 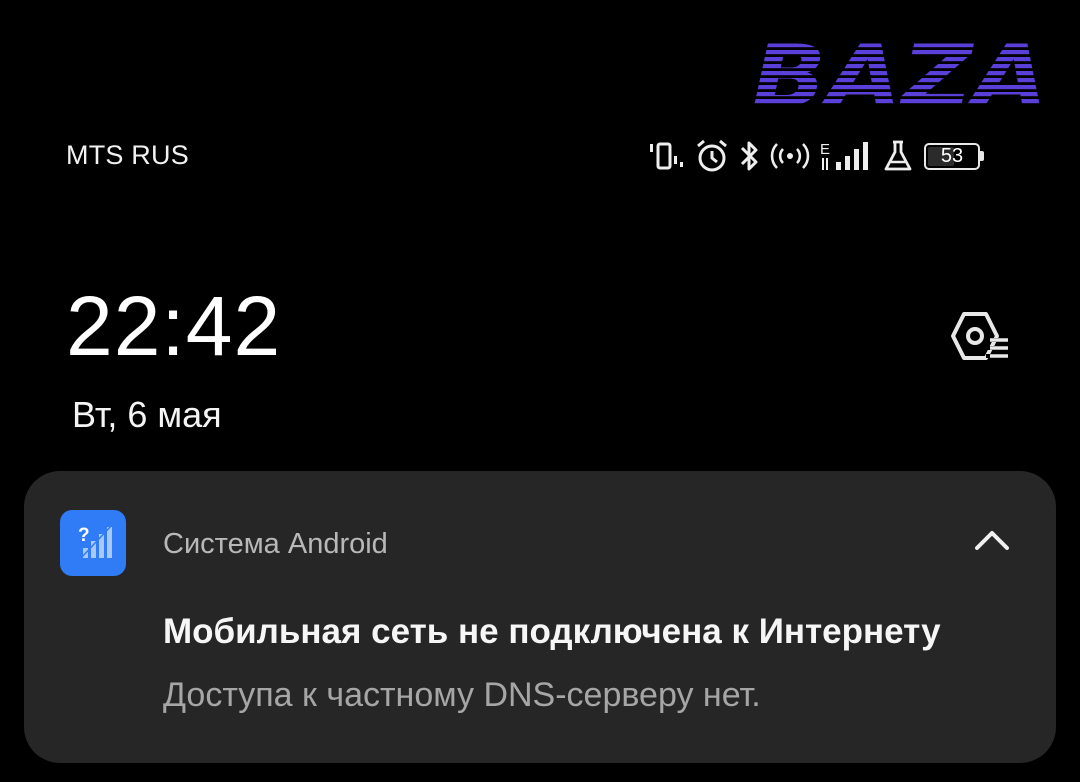 What do you see at coordinates (825, 149) in the screenshot?
I see `network-type-label: E` at bounding box center [825, 149].